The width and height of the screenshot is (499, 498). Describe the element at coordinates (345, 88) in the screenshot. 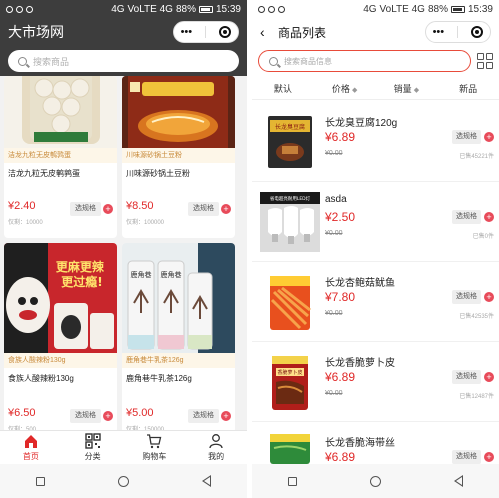

I see `sort-tab-price: 价格 ◆` at that location.